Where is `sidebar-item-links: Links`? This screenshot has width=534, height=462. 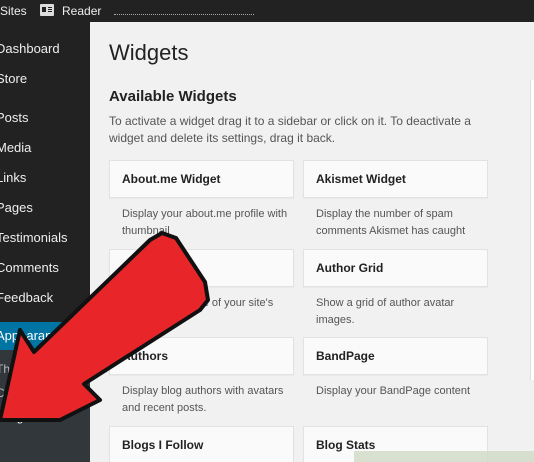 sidebar-item-links: Links is located at coordinates (45, 178).